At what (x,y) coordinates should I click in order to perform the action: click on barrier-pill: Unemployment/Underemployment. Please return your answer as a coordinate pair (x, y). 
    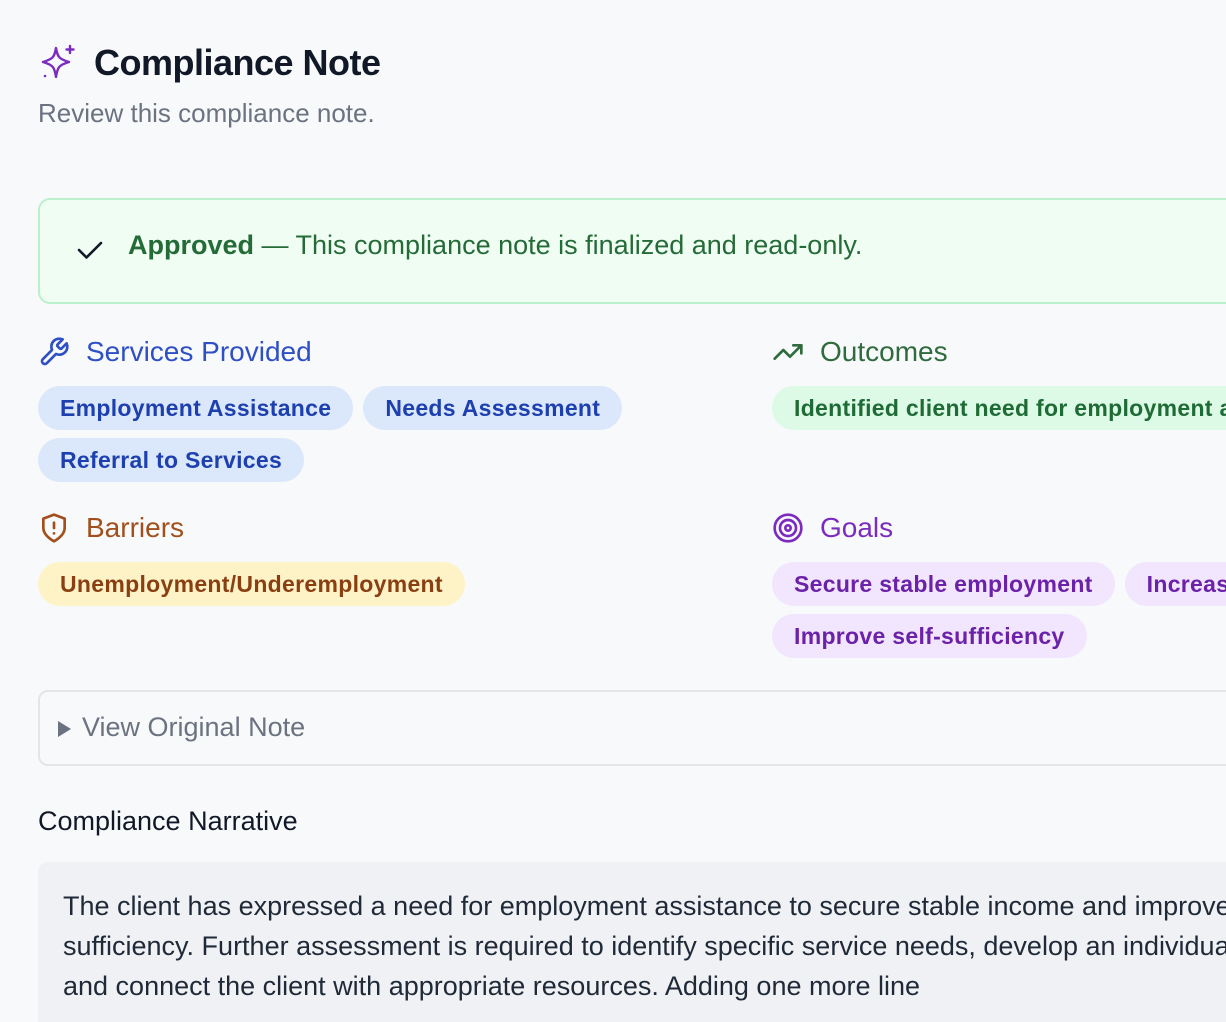
    Looking at the image, I should click on (251, 584).